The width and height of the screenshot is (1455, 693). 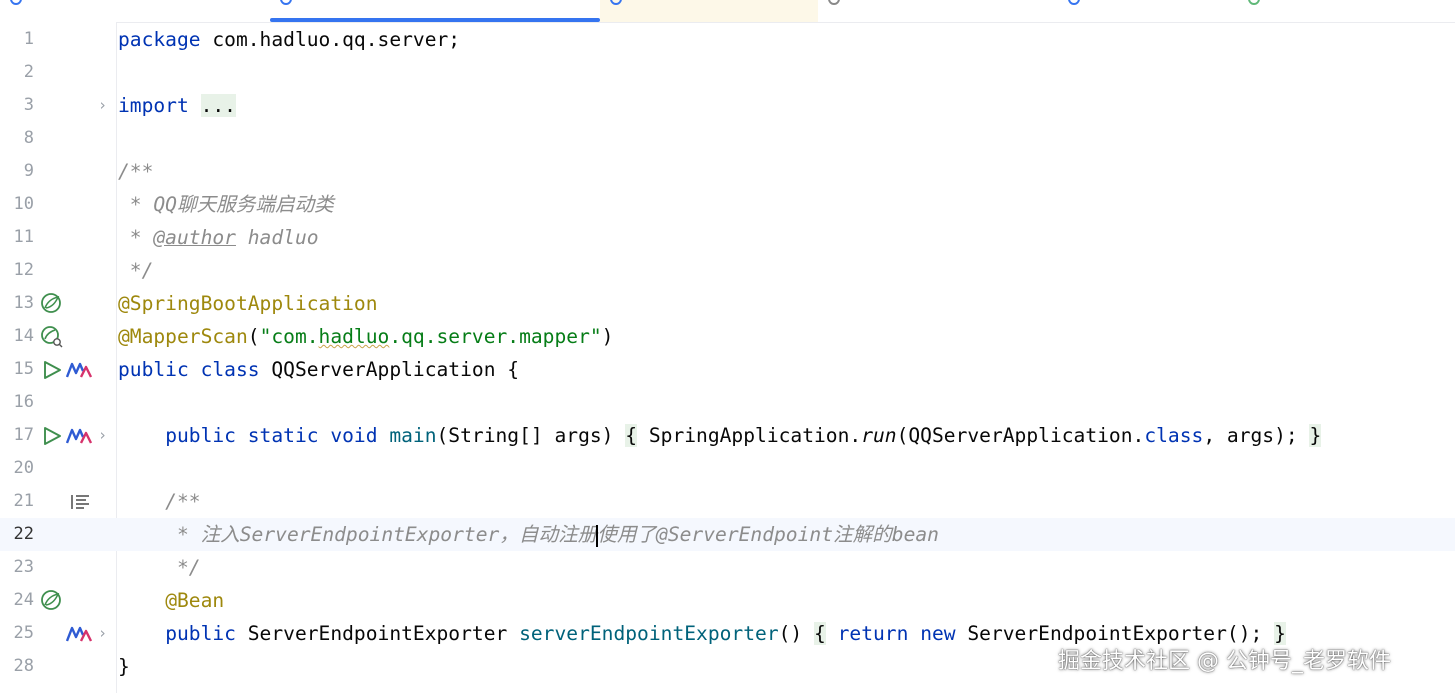 I want to click on line-number: 13, so click(x=17, y=303).